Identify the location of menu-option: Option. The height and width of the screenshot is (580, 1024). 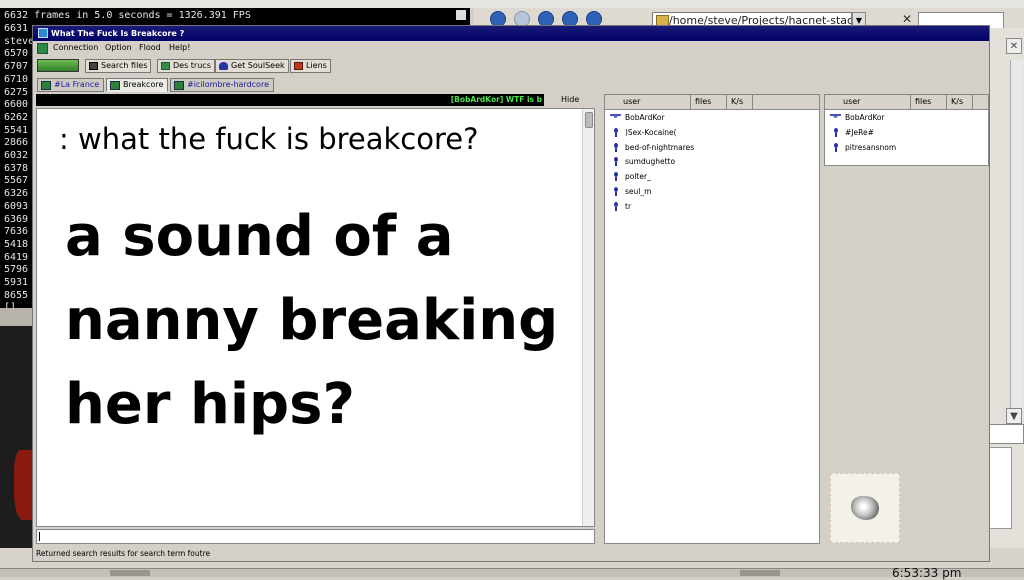
(118, 47).